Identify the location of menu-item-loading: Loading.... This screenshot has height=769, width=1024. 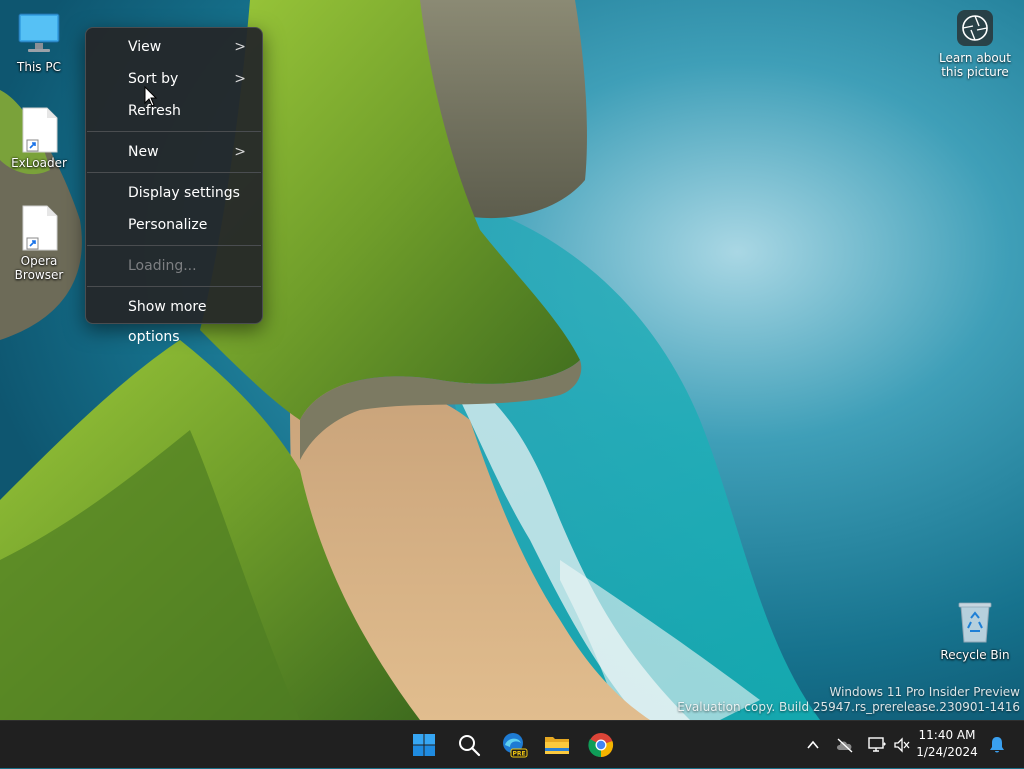
(174, 266).